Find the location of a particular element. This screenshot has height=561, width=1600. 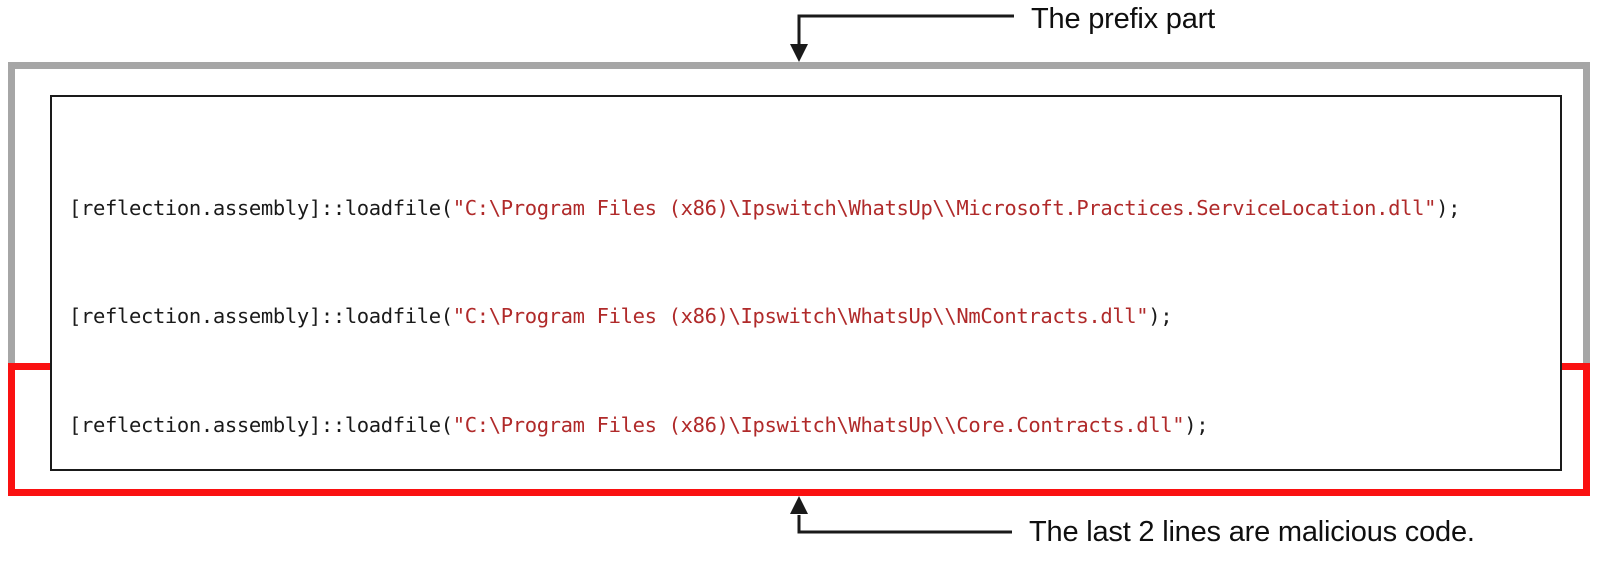

prefix-arrow is located at coordinates (902, 38).